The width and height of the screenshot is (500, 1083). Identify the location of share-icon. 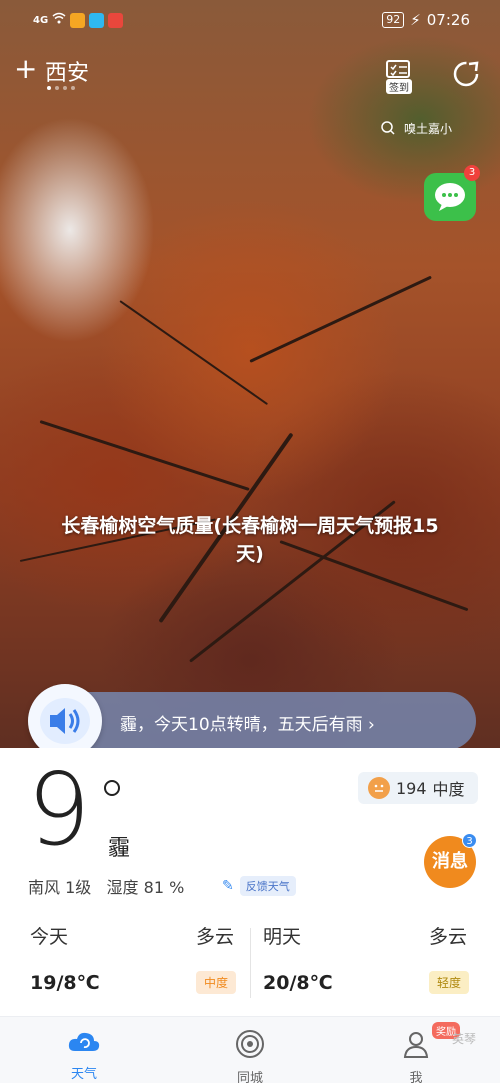
(466, 74).